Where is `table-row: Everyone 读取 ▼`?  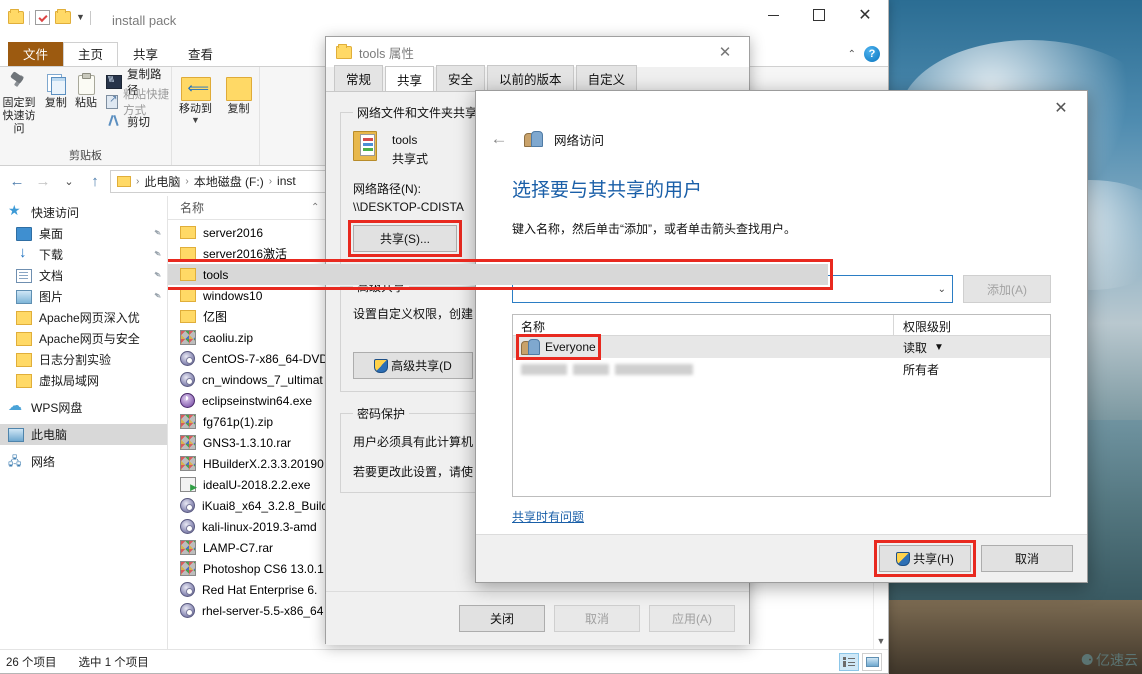
table-row: Everyone 读取 ▼ is located at coordinates (781, 347).